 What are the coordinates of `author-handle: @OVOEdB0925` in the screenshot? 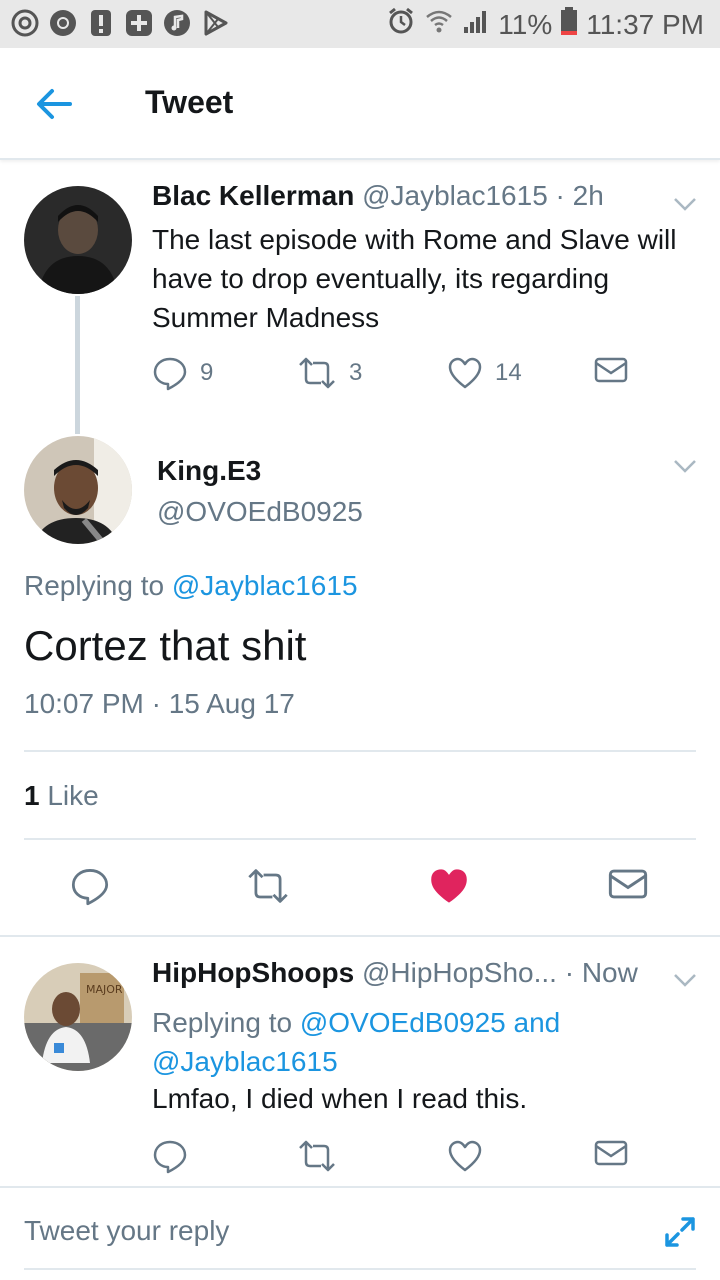 It's located at (260, 512).